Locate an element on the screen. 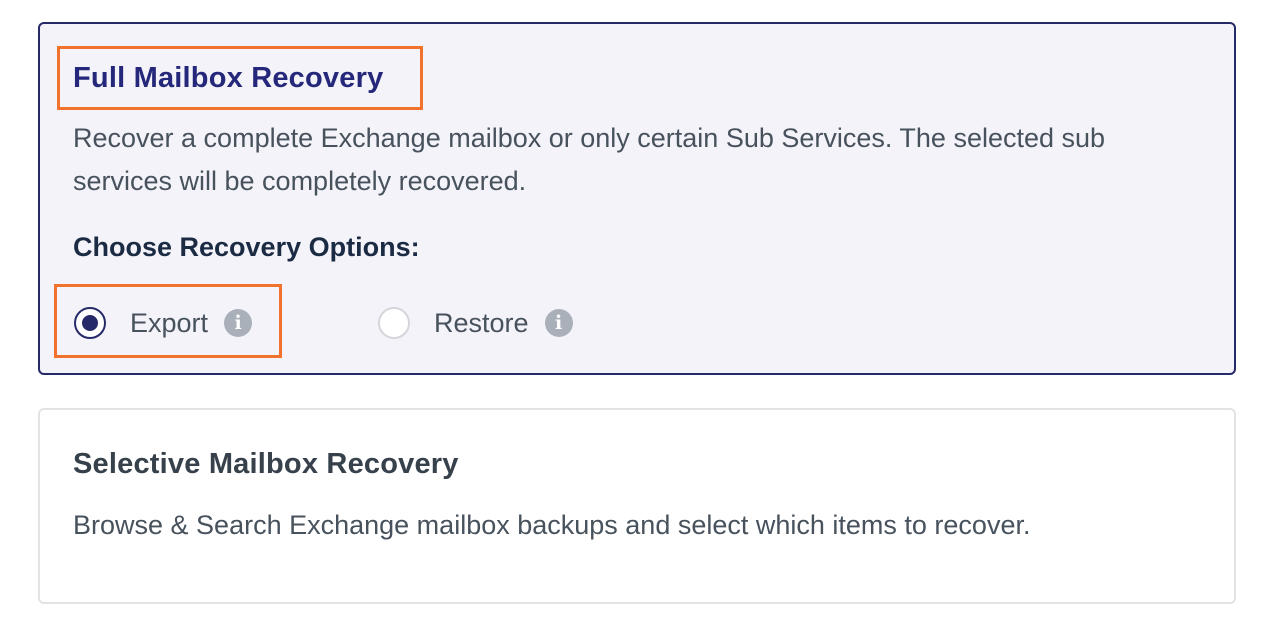 The image size is (1280, 640). selective-recovery-title: Selective Mailbox Recovery is located at coordinates (266, 464).